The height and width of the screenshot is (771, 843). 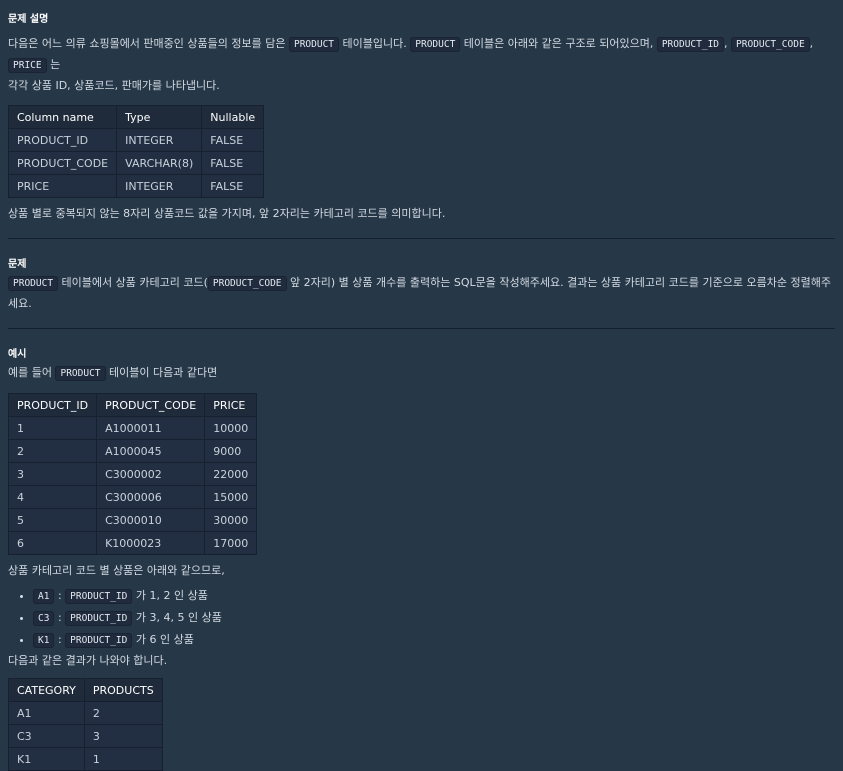 I want to click on table-cell: VARCHAR(8), so click(x=159, y=163).